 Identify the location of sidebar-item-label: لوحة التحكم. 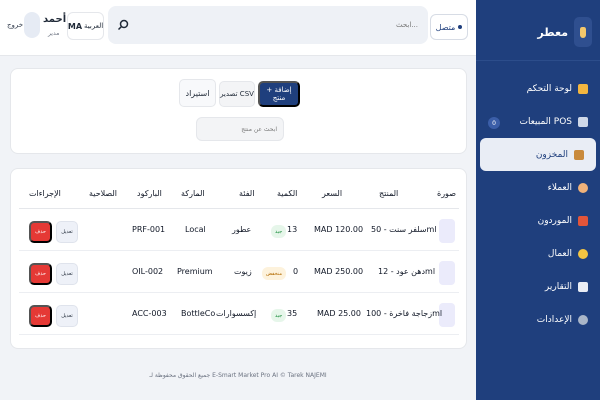
(549, 88).